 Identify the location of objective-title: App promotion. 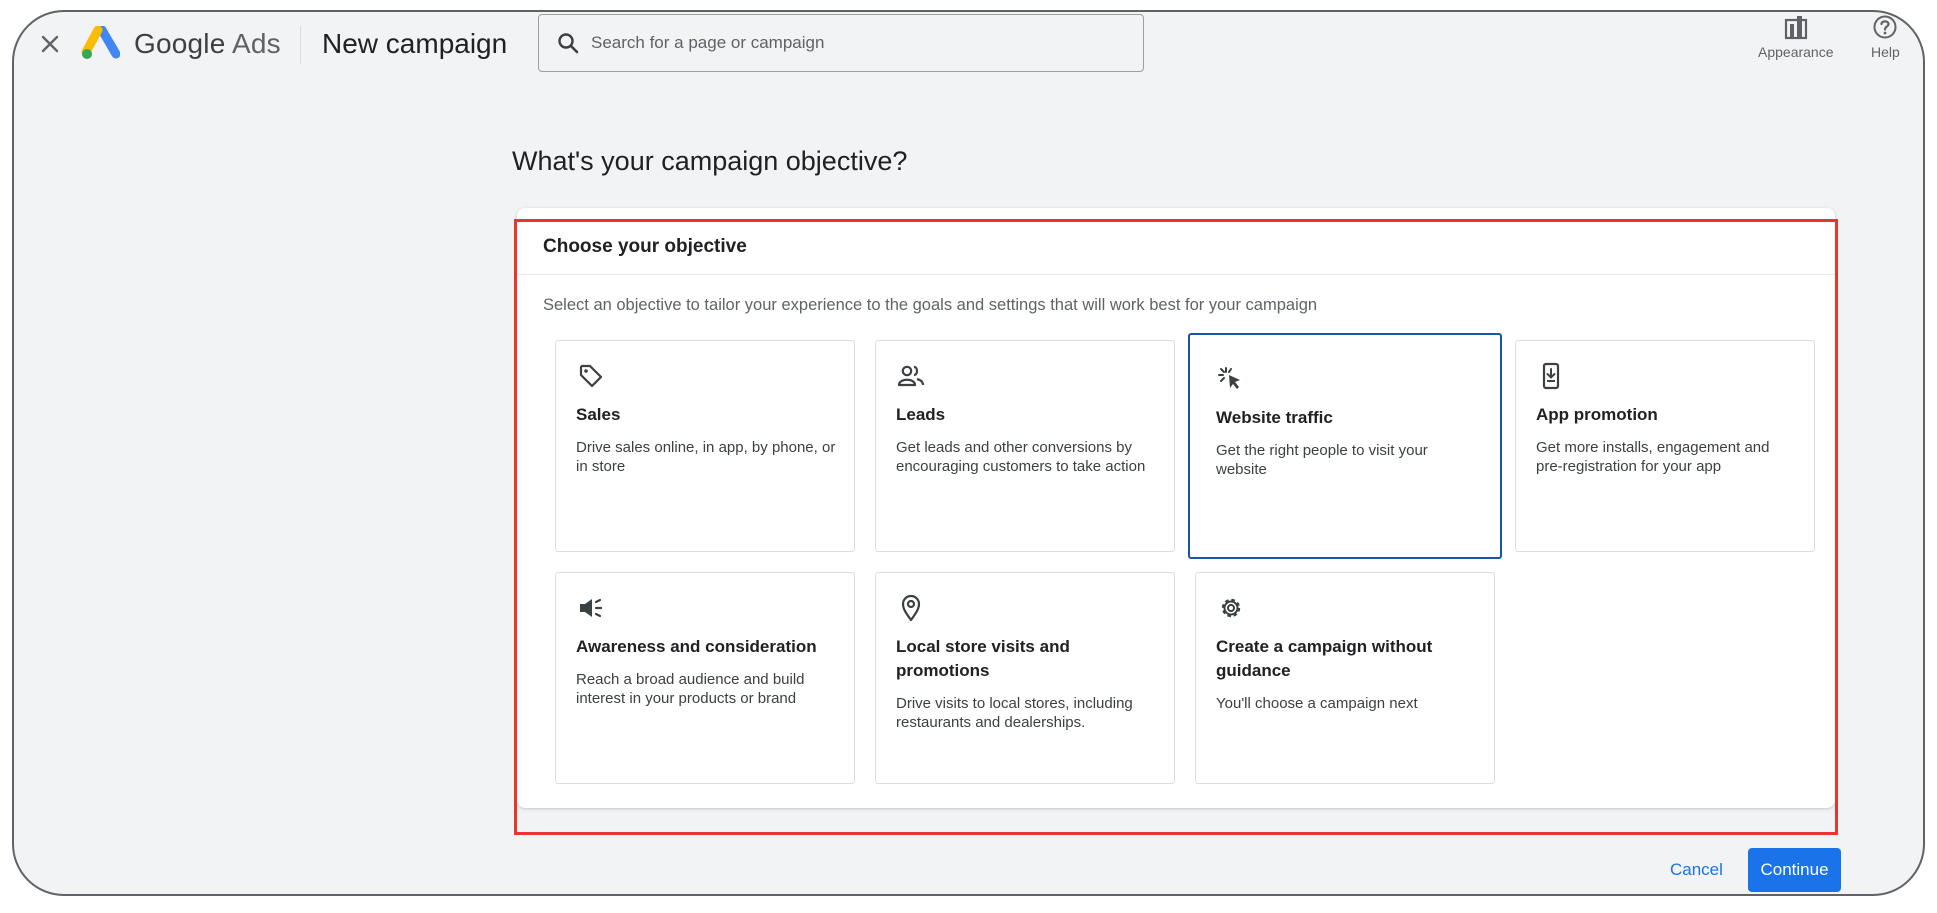
(1597, 414).